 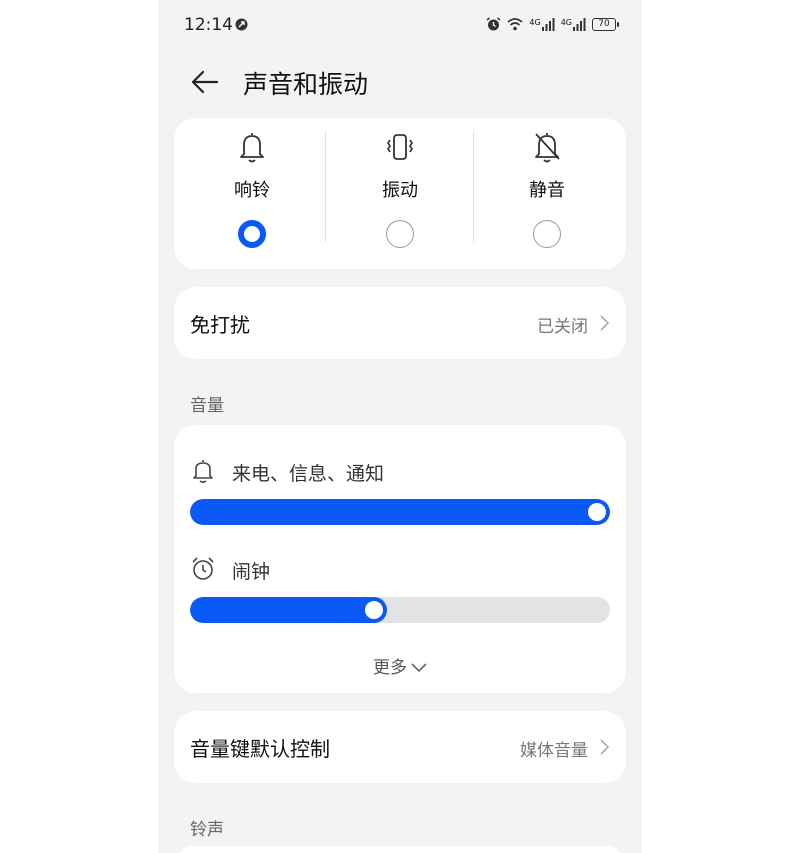 What do you see at coordinates (547, 234) in the screenshot?
I see `mode-silent-radio` at bounding box center [547, 234].